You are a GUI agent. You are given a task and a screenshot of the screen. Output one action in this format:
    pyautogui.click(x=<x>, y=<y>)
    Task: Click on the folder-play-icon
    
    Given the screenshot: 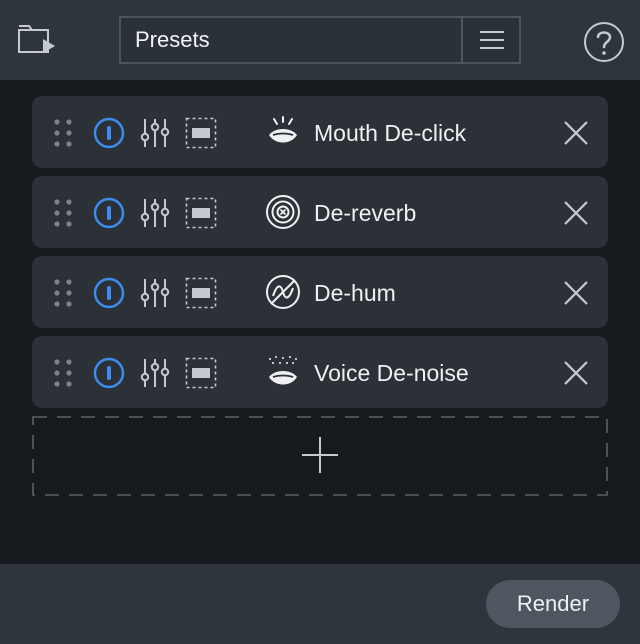 What is the action you would take?
    pyautogui.click(x=36, y=39)
    